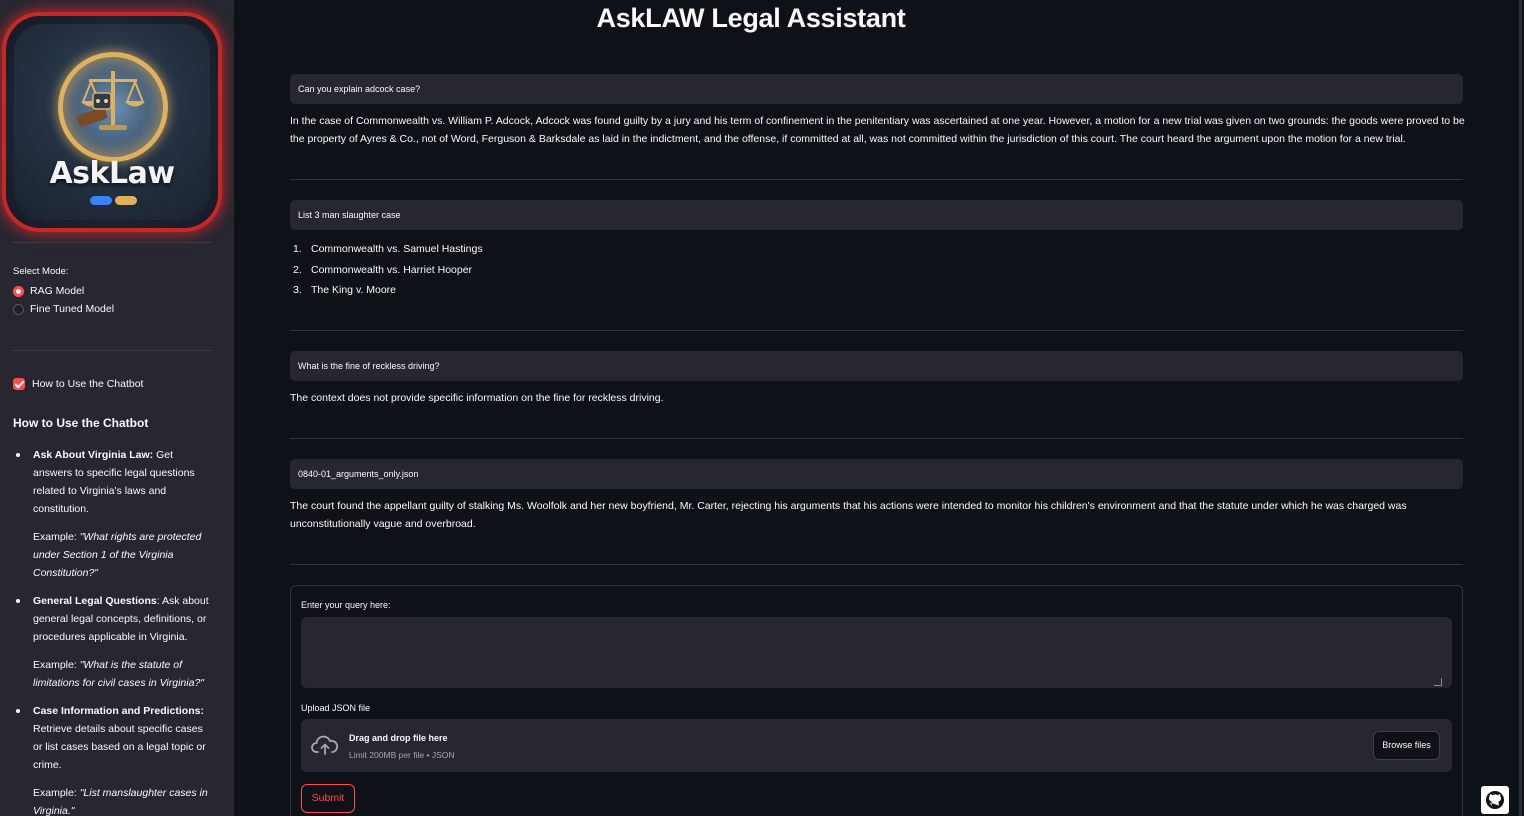  Describe the element at coordinates (346, 605) in the screenshot. I see `query-label: Enter your query here:` at that location.